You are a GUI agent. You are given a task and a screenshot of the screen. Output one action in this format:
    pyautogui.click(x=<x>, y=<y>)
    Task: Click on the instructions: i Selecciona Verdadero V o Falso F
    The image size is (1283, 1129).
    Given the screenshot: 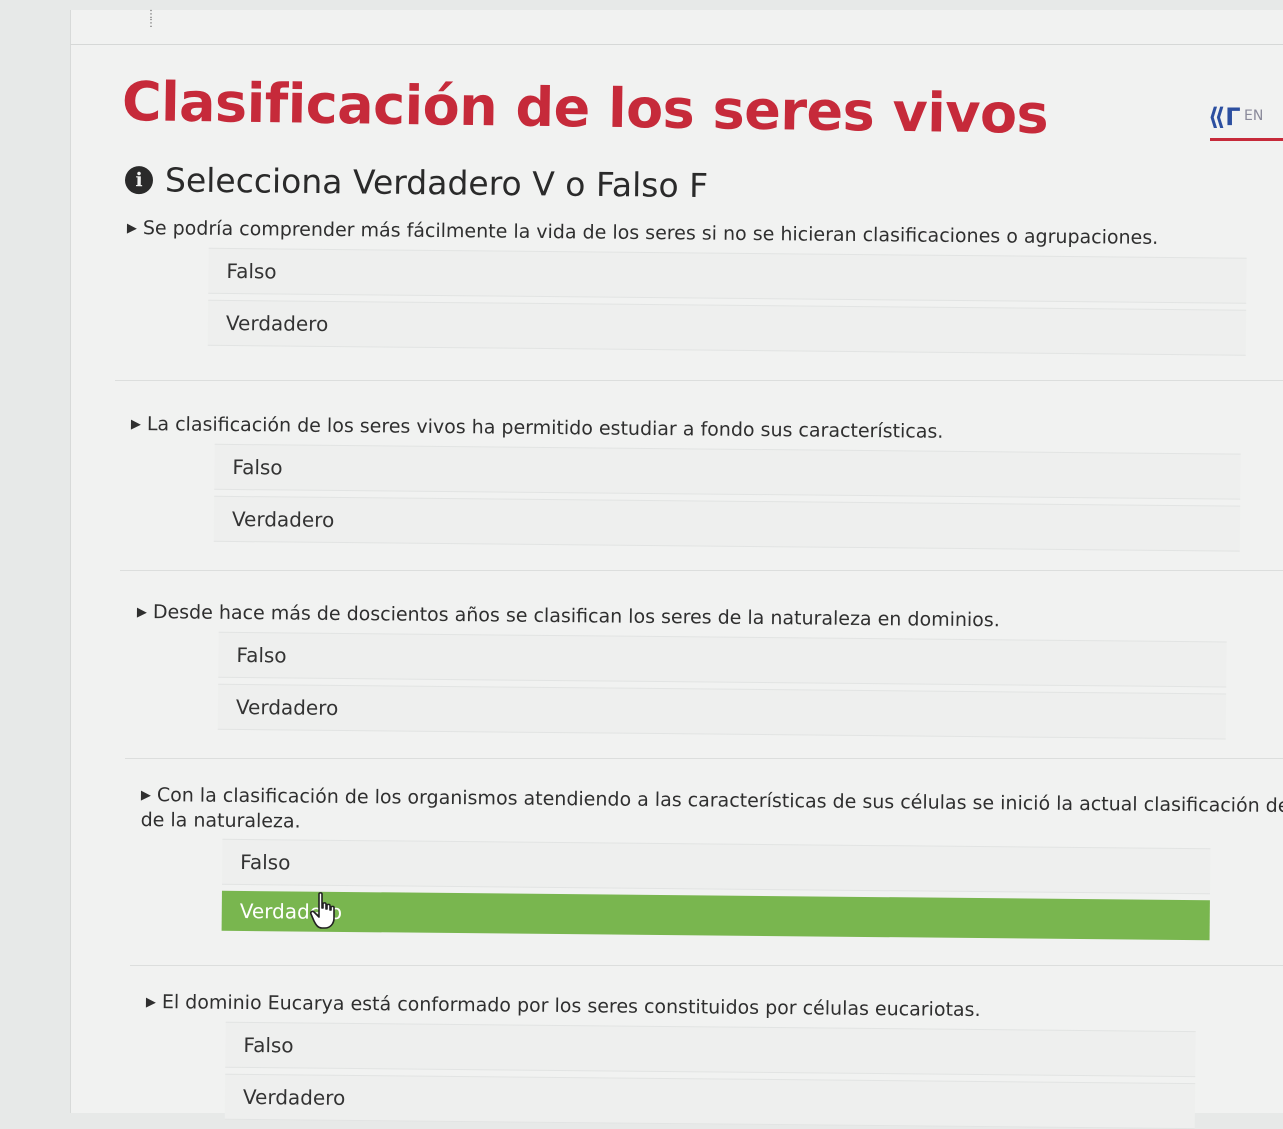 What is the action you would take?
    pyautogui.click(x=416, y=183)
    